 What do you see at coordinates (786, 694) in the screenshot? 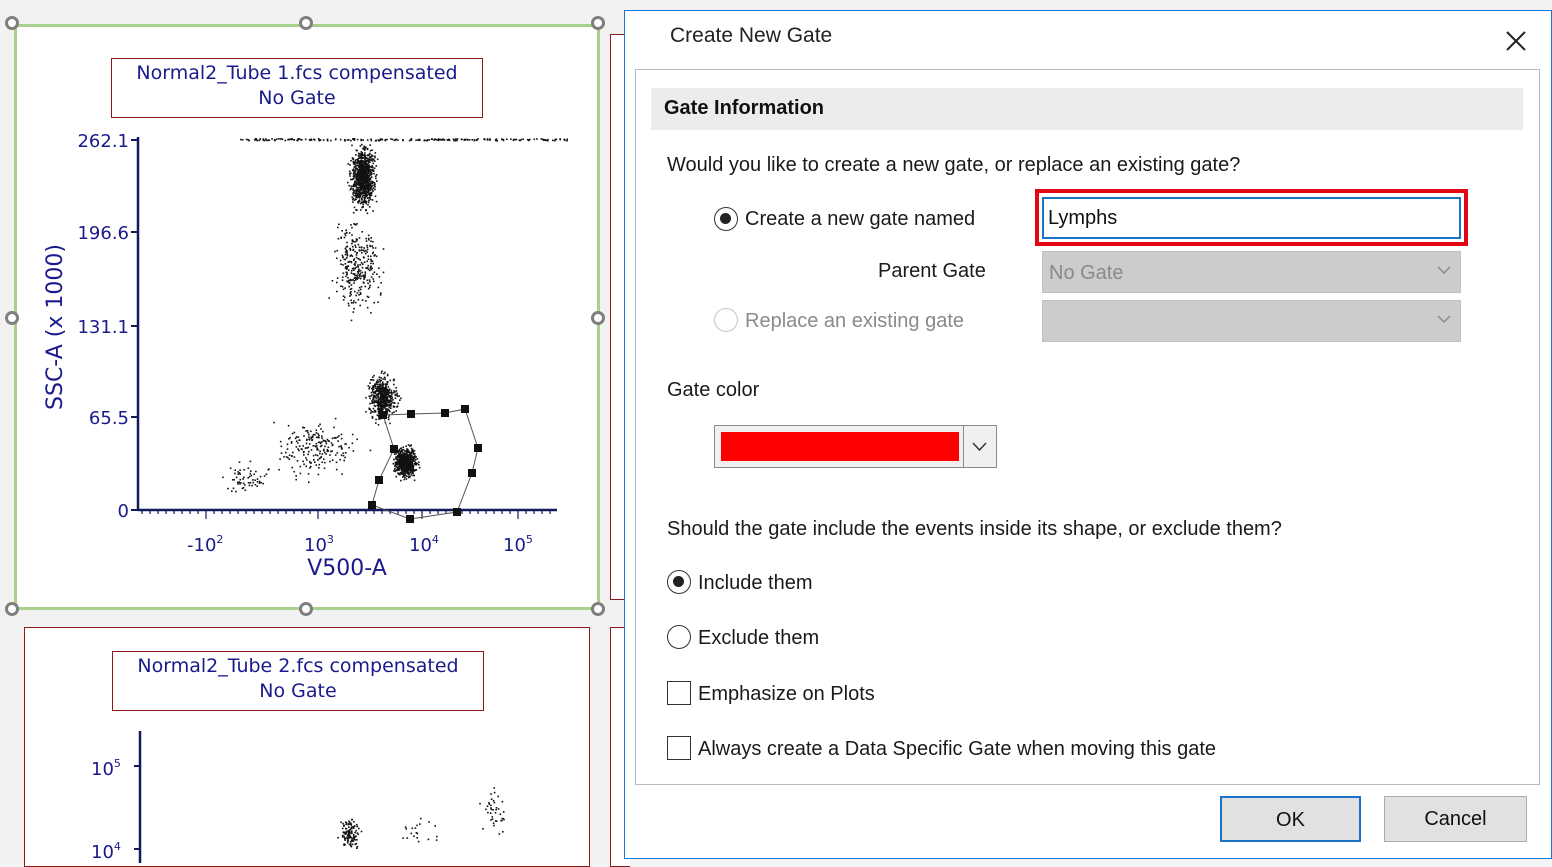
I see `emphasize-label: Emphasize on Plots` at bounding box center [786, 694].